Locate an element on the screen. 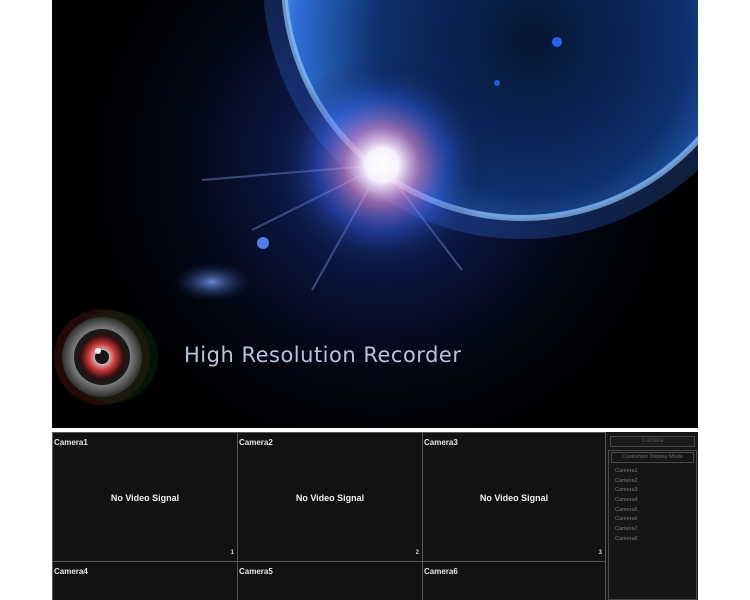 This screenshot has width=750, height=600. sun-flare is located at coordinates (382, 165).